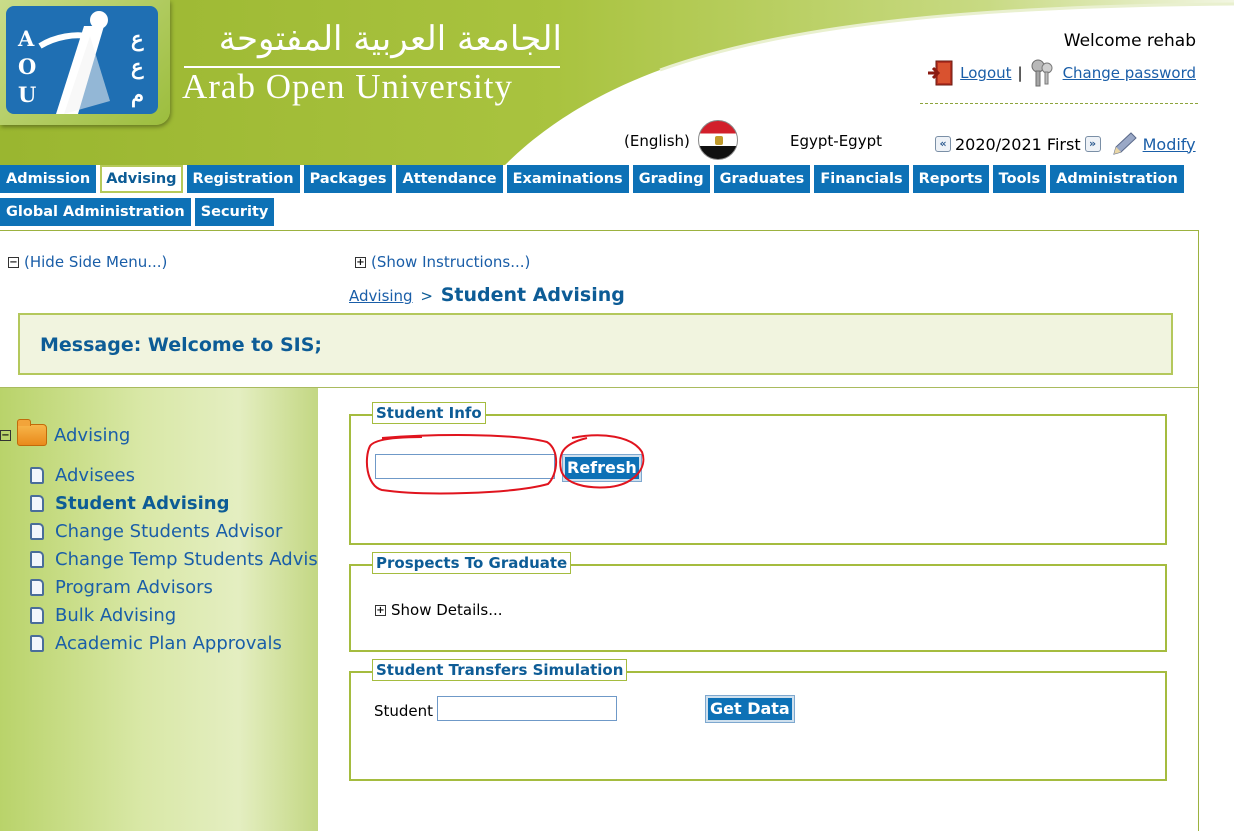  What do you see at coordinates (27, 66) in the screenshot?
I see `logo-letter: O` at bounding box center [27, 66].